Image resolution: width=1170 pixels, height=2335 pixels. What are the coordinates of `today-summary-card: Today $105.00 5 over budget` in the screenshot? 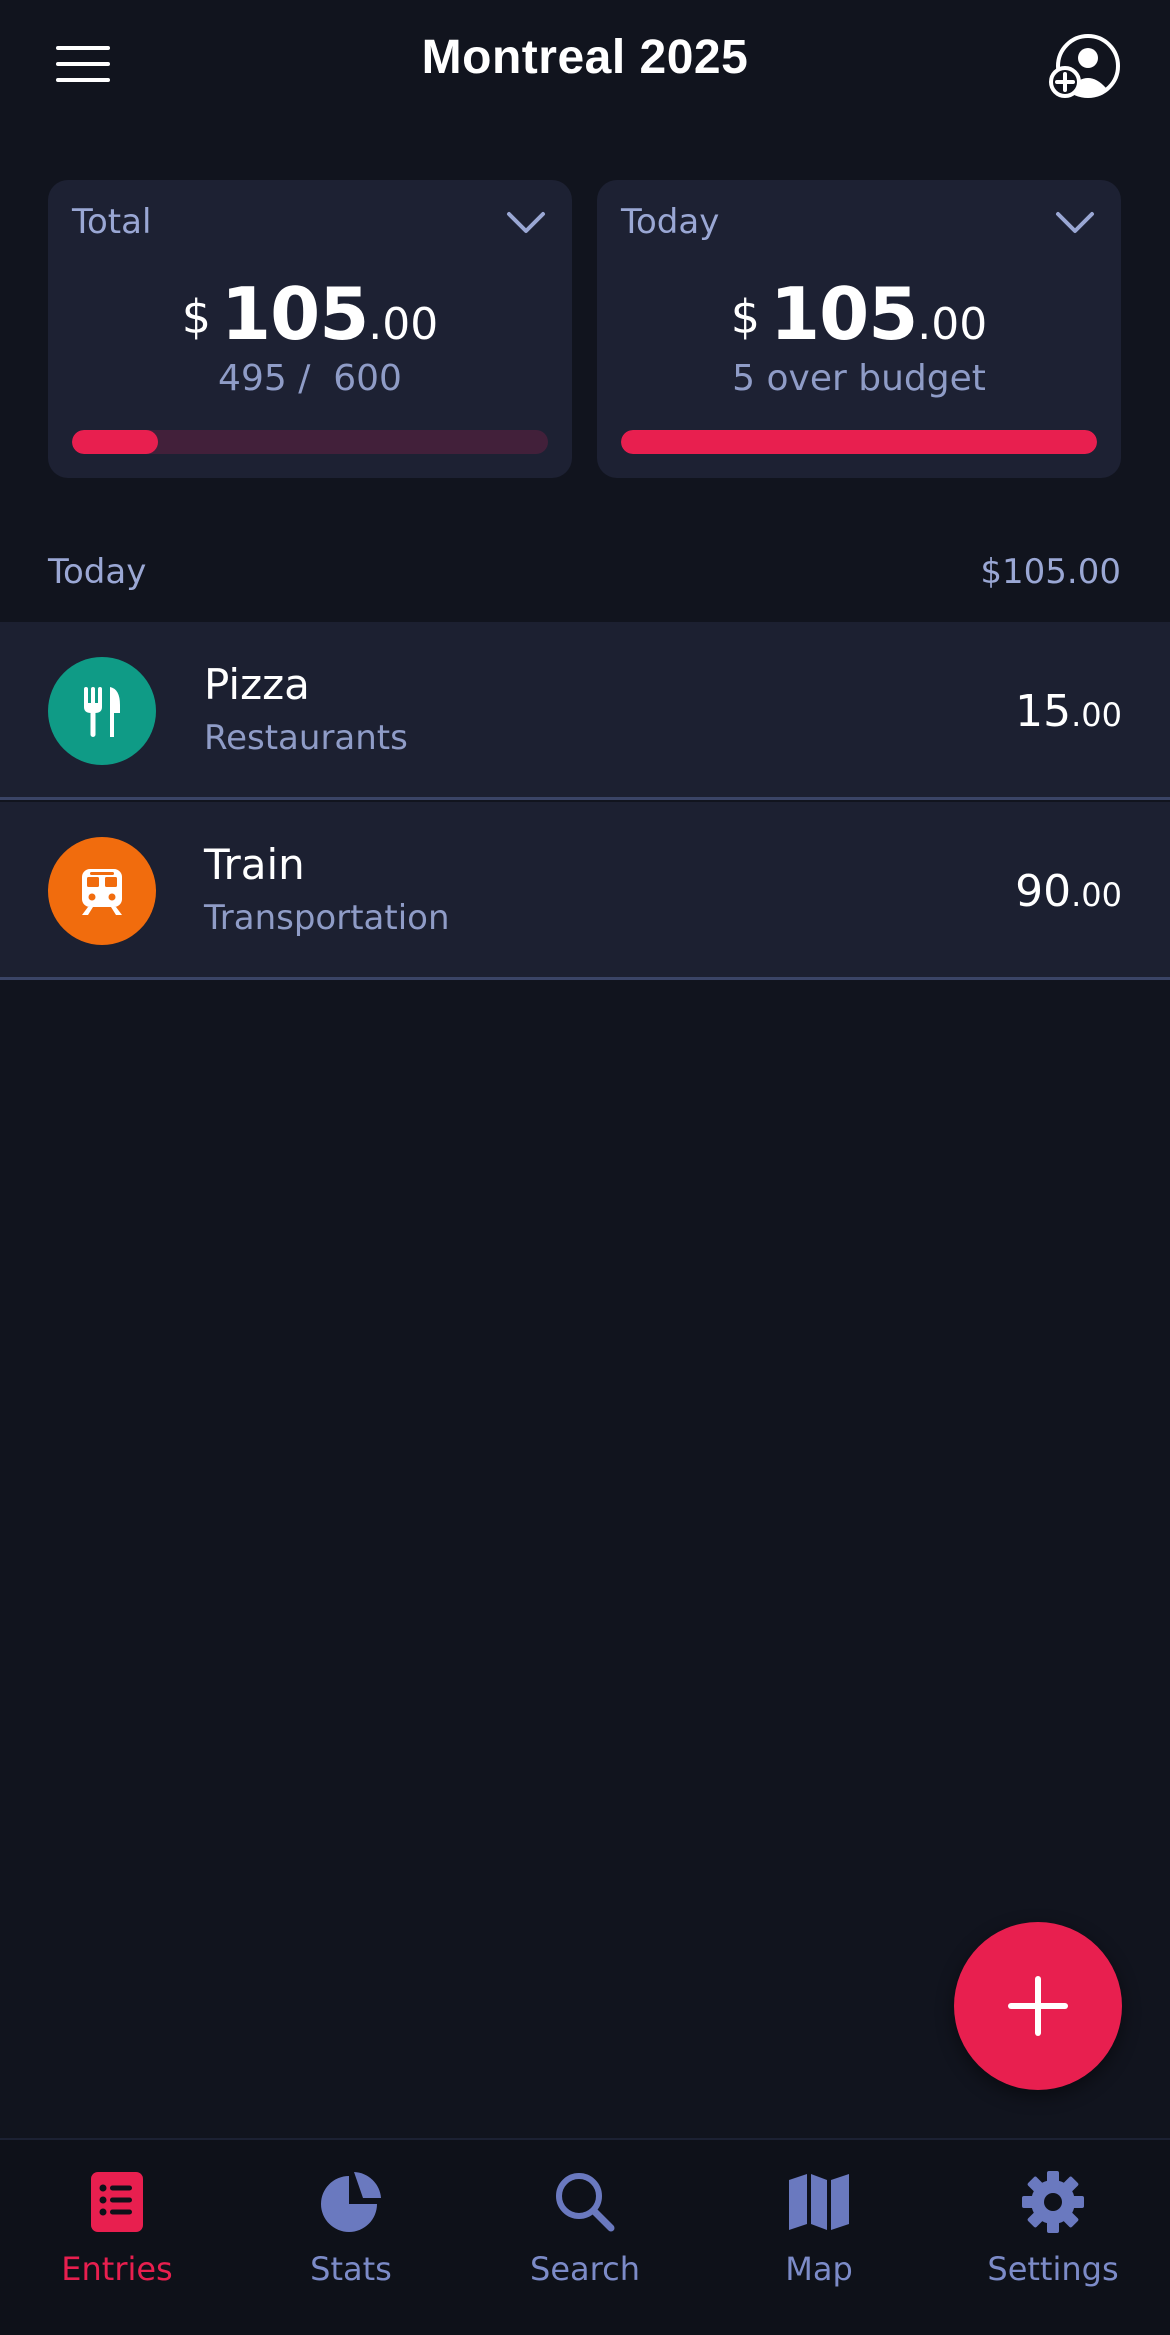 It's located at (859, 329).